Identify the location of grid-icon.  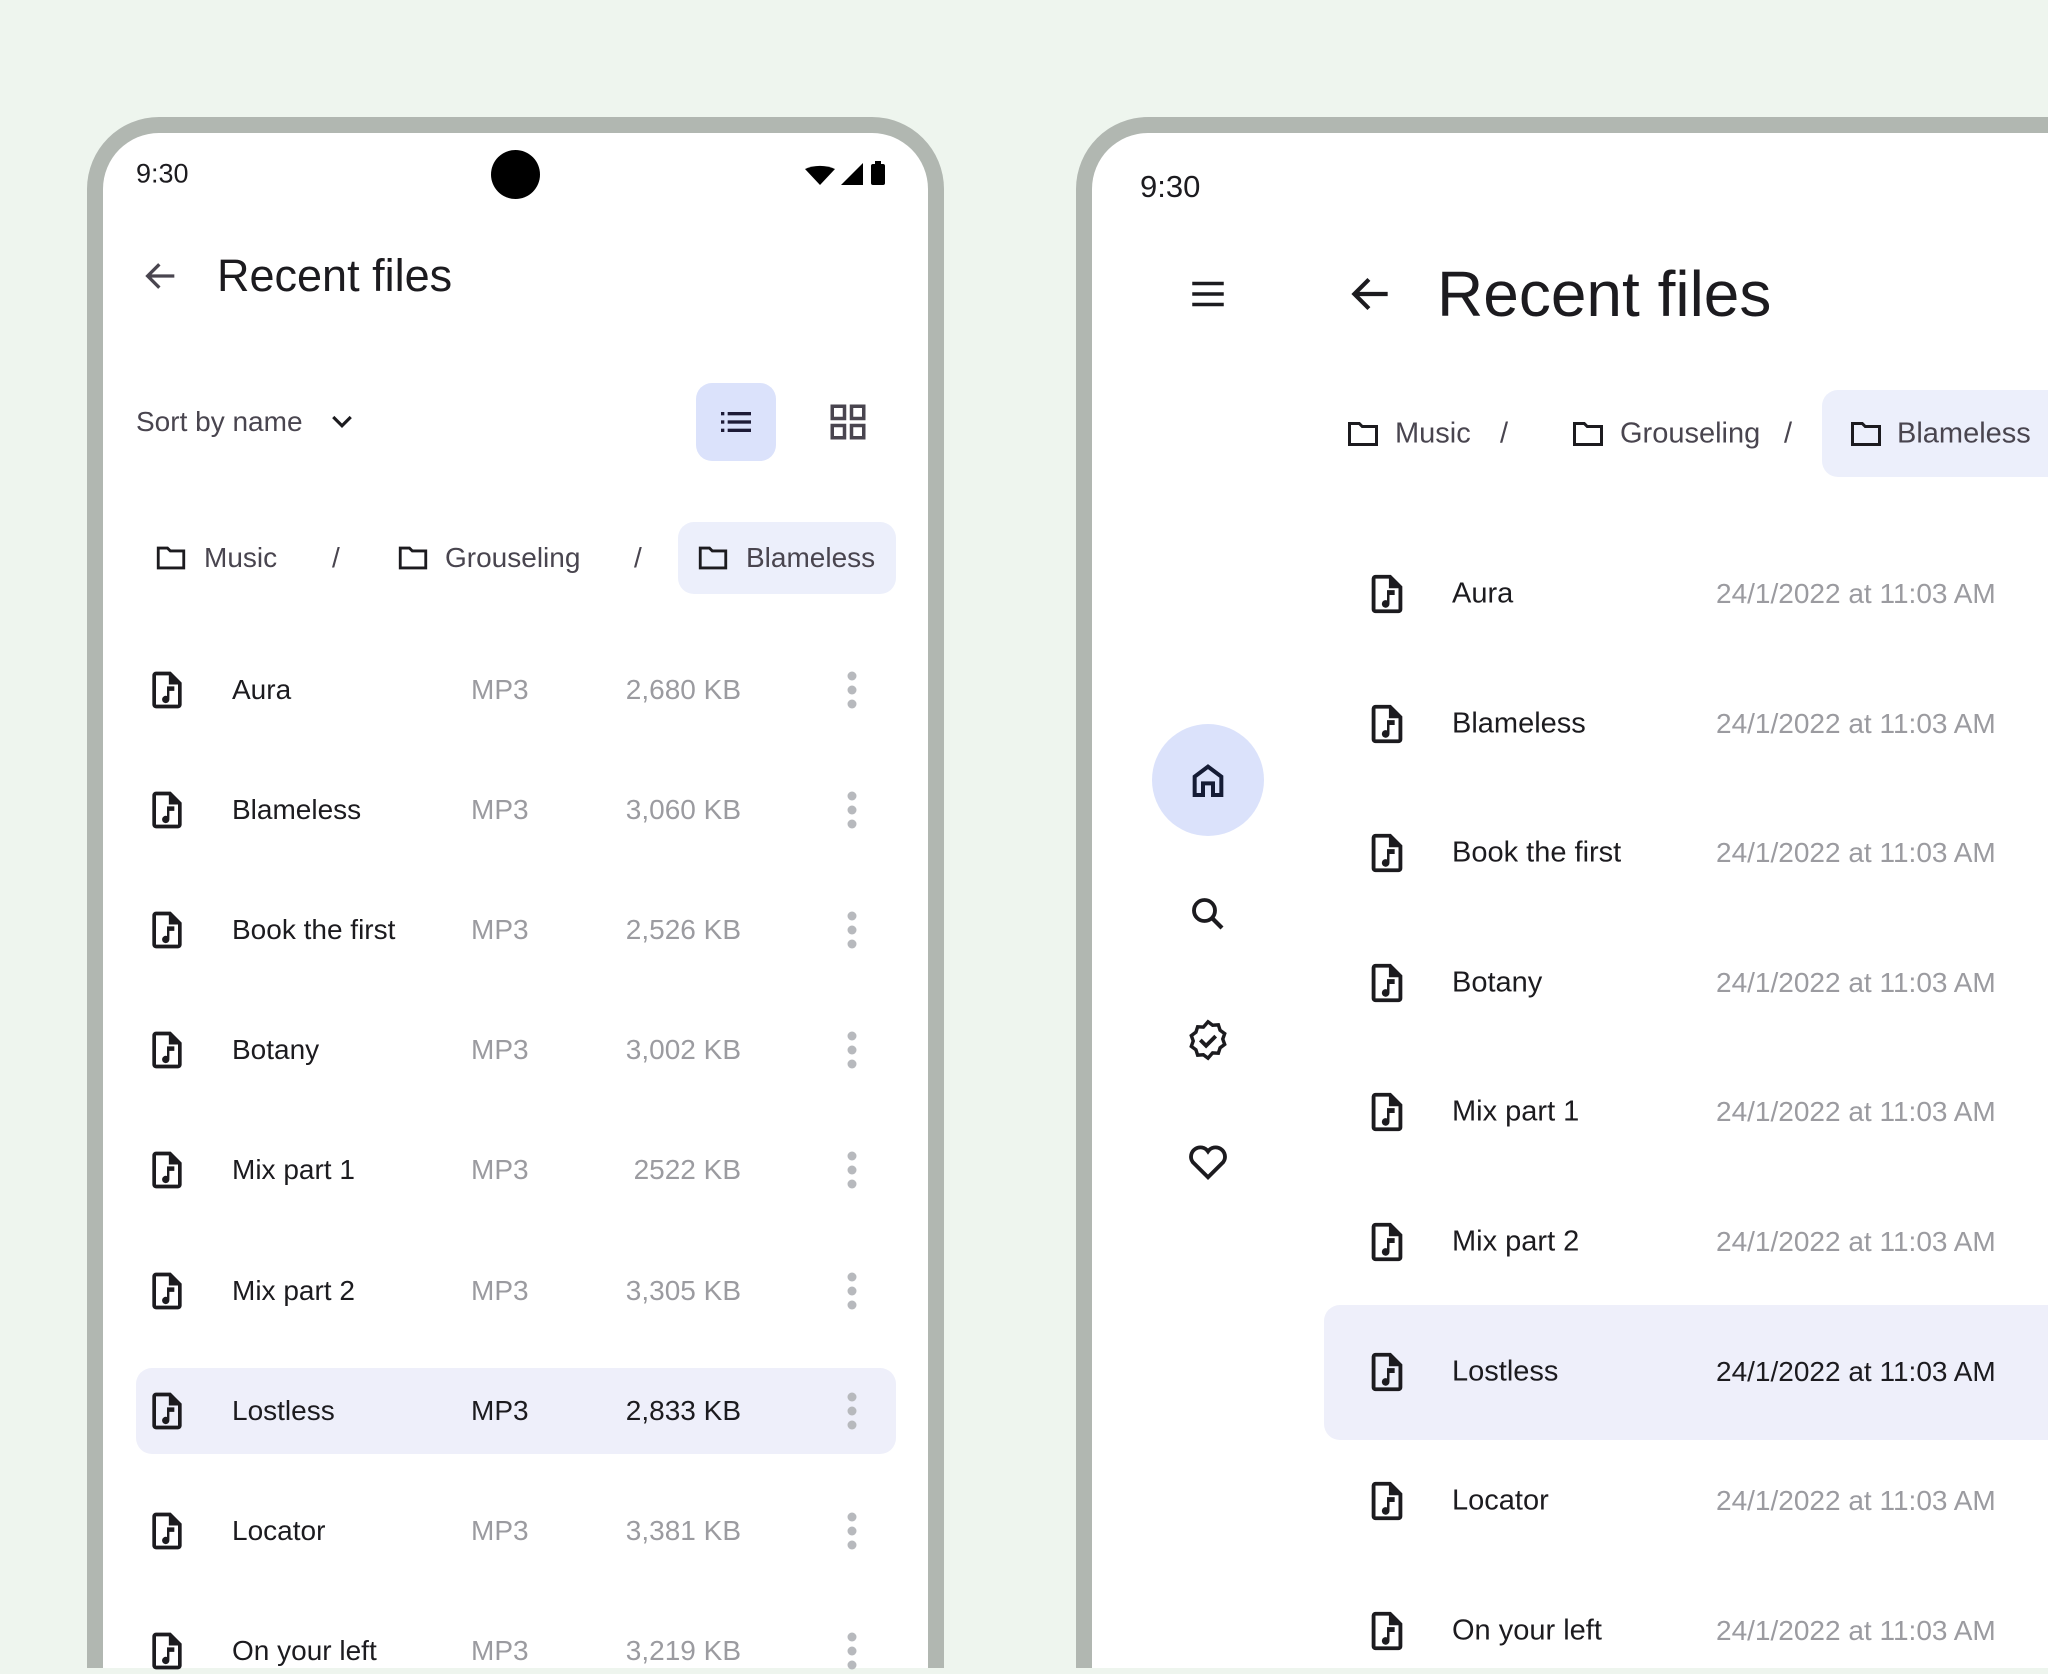
(848, 422).